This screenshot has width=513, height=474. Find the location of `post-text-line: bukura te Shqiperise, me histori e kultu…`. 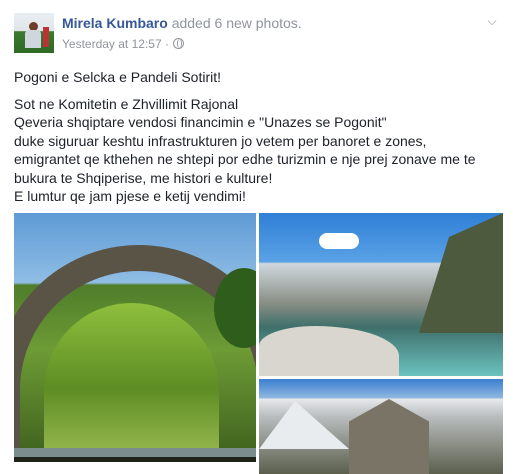

post-text-line: bukura te Shqiperise, me histori e kultu… is located at coordinates (143, 177).